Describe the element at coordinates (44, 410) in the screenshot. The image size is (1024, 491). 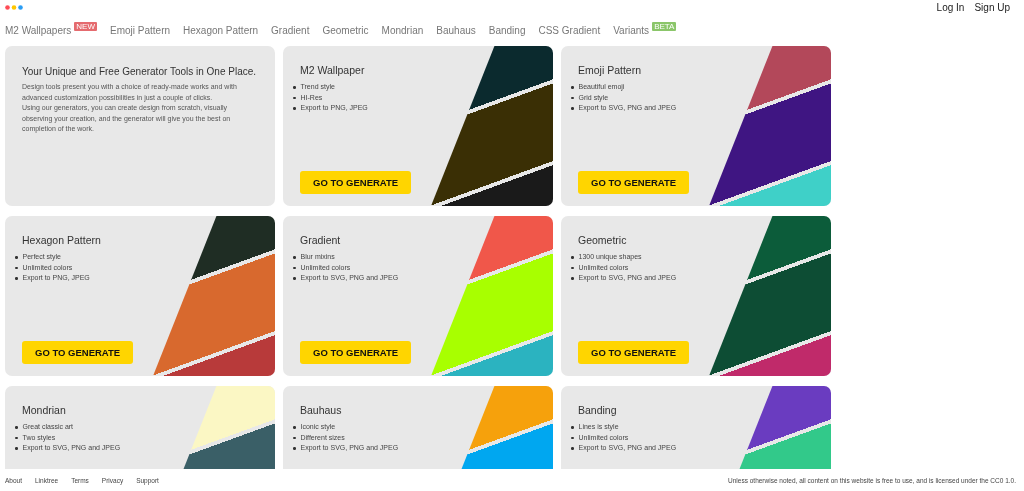
I see `tool-title: Mondrian` at that location.